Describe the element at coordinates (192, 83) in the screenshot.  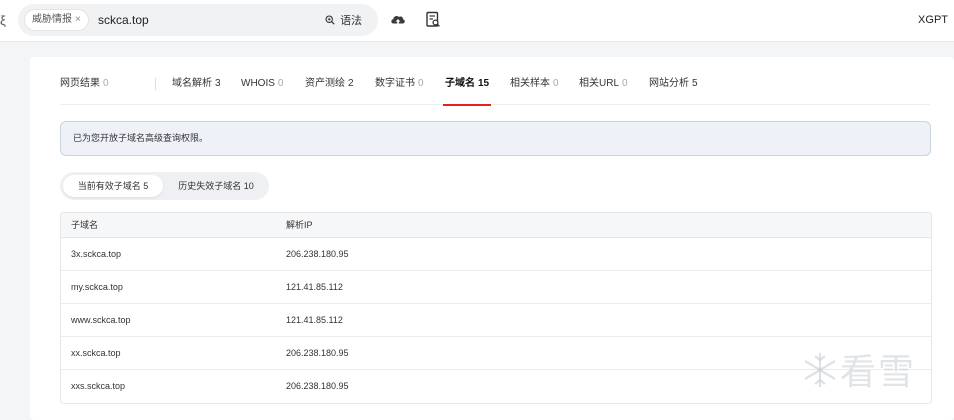
I see `tab-label: 域名解析` at that location.